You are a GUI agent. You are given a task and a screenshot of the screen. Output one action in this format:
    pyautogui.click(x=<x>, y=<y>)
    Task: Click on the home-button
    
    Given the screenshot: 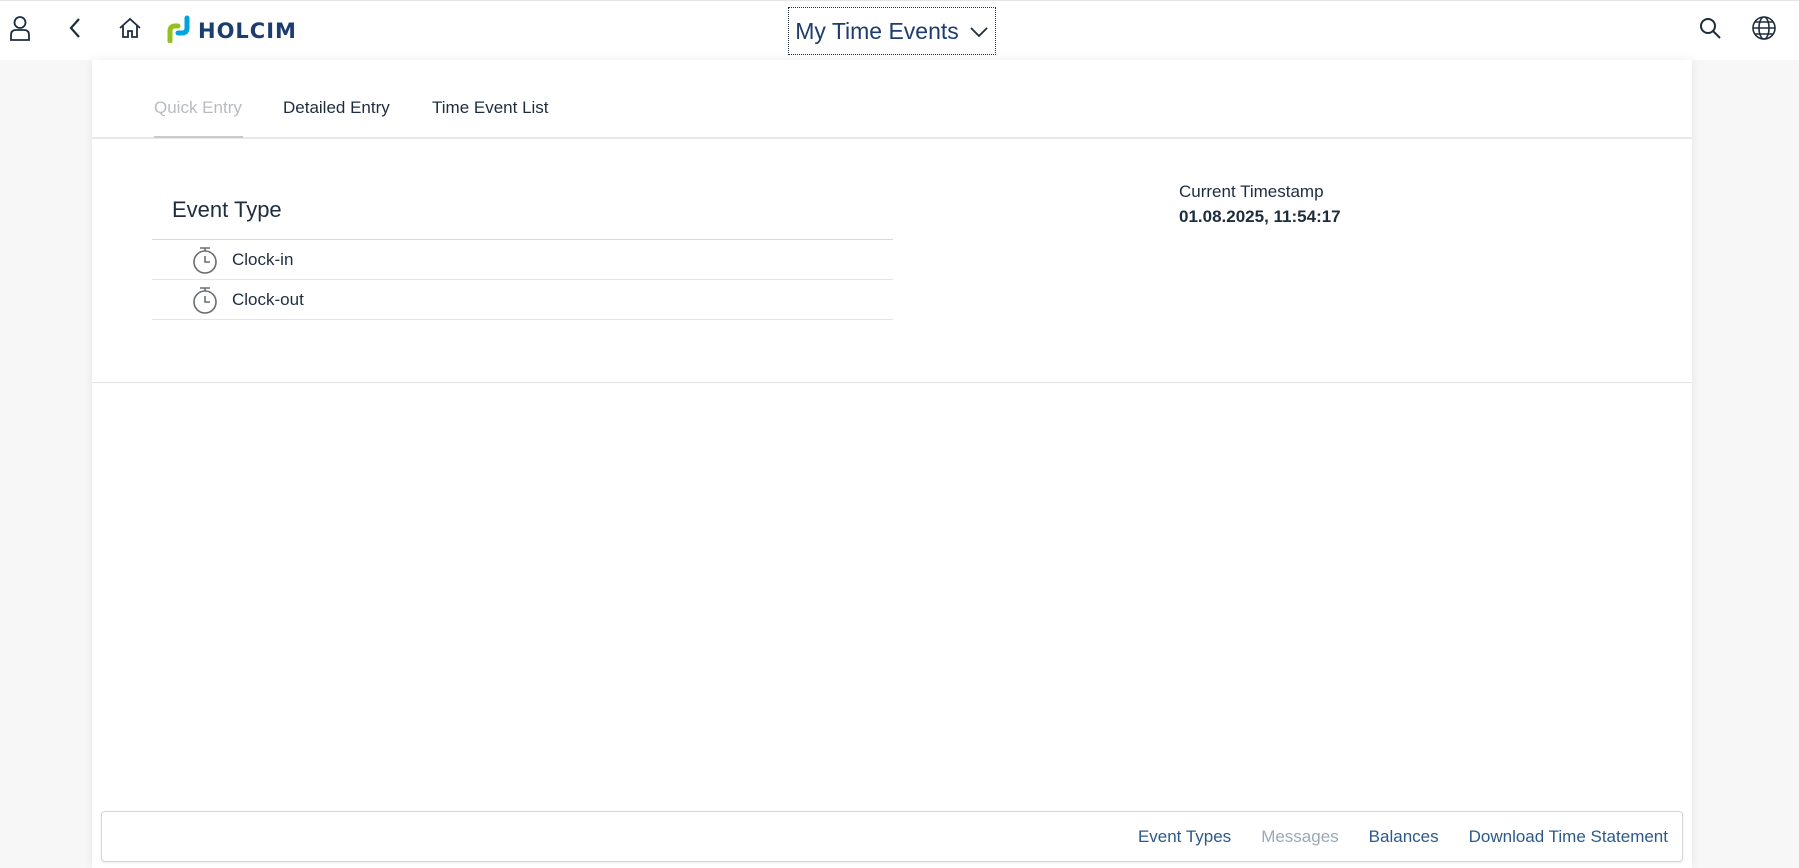 What is the action you would take?
    pyautogui.click(x=130, y=30)
    